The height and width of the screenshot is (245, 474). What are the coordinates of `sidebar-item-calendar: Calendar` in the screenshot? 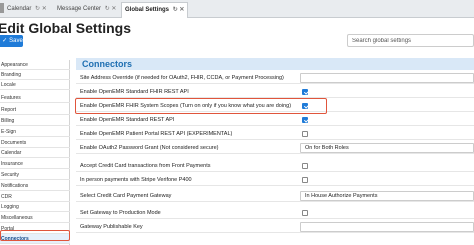 It's located at (35, 153).